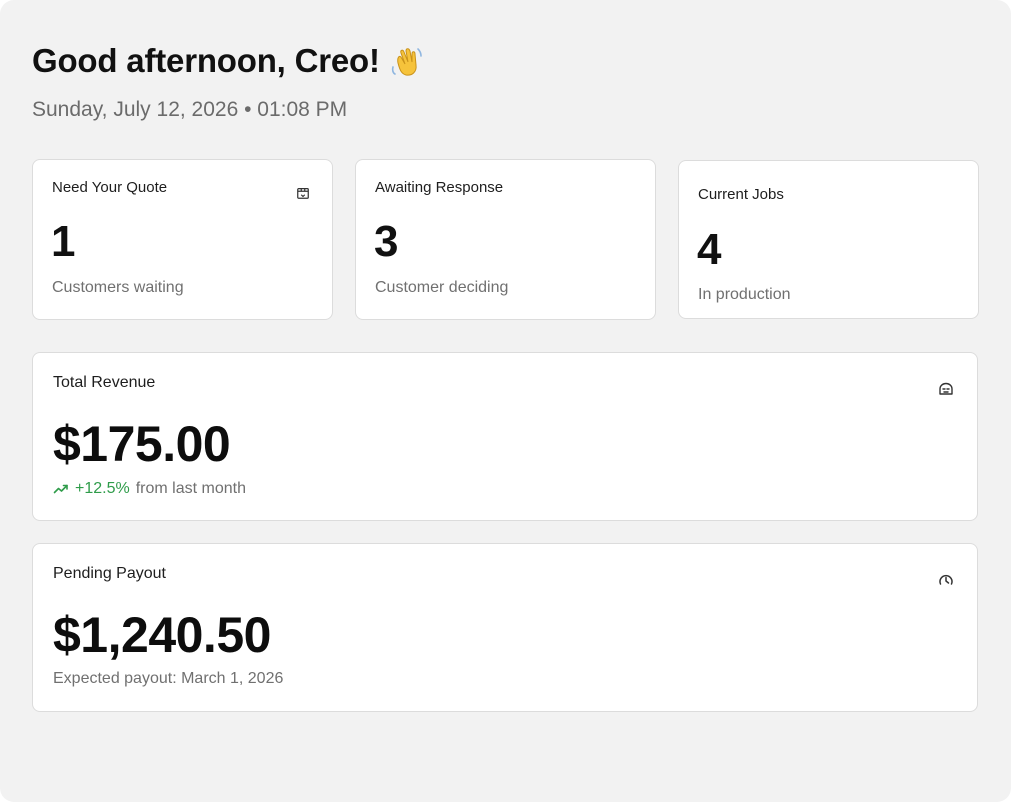 The width and height of the screenshot is (1011, 802). Describe the element at coordinates (442, 287) in the screenshot. I see `stat-subtext: Customer deciding` at that location.